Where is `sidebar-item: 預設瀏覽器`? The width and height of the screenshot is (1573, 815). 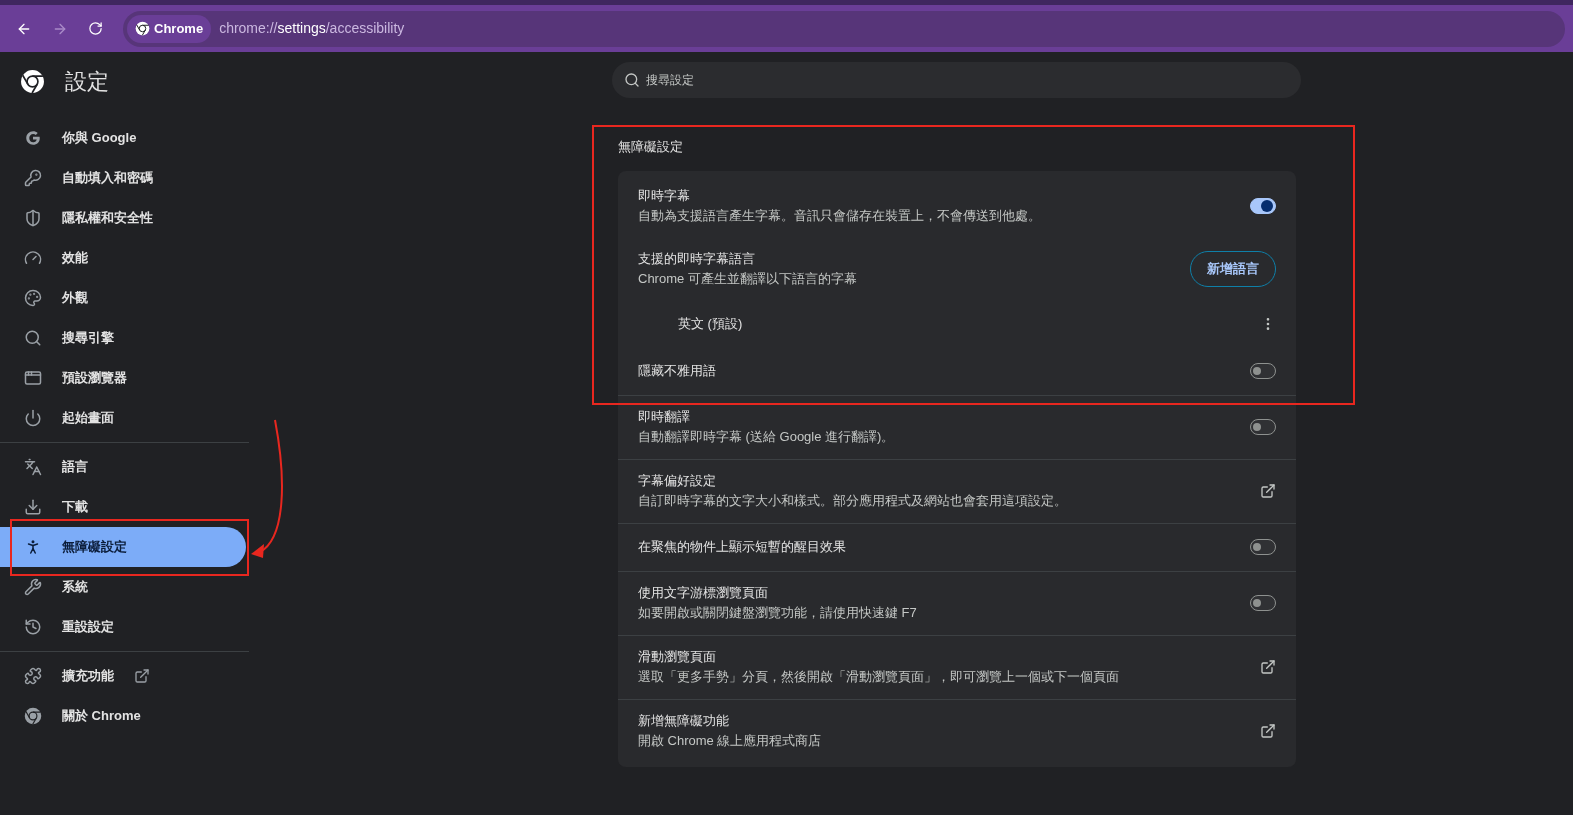
sidebar-item: 預設瀏覽器 is located at coordinates (123, 378).